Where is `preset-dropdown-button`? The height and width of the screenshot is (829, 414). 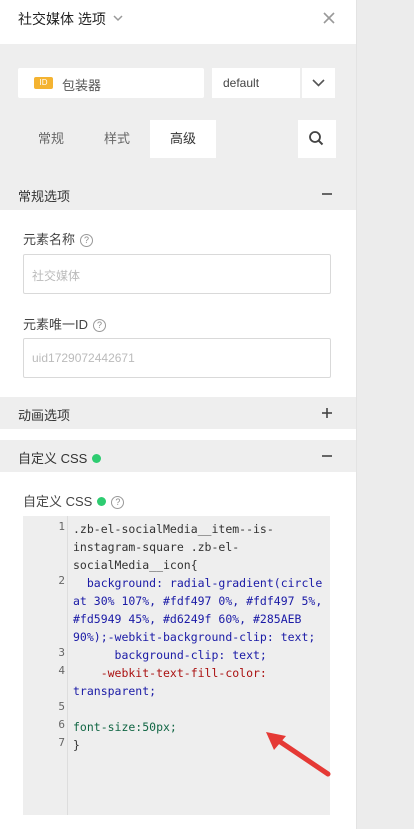
preset-dropdown-button is located at coordinates (318, 83).